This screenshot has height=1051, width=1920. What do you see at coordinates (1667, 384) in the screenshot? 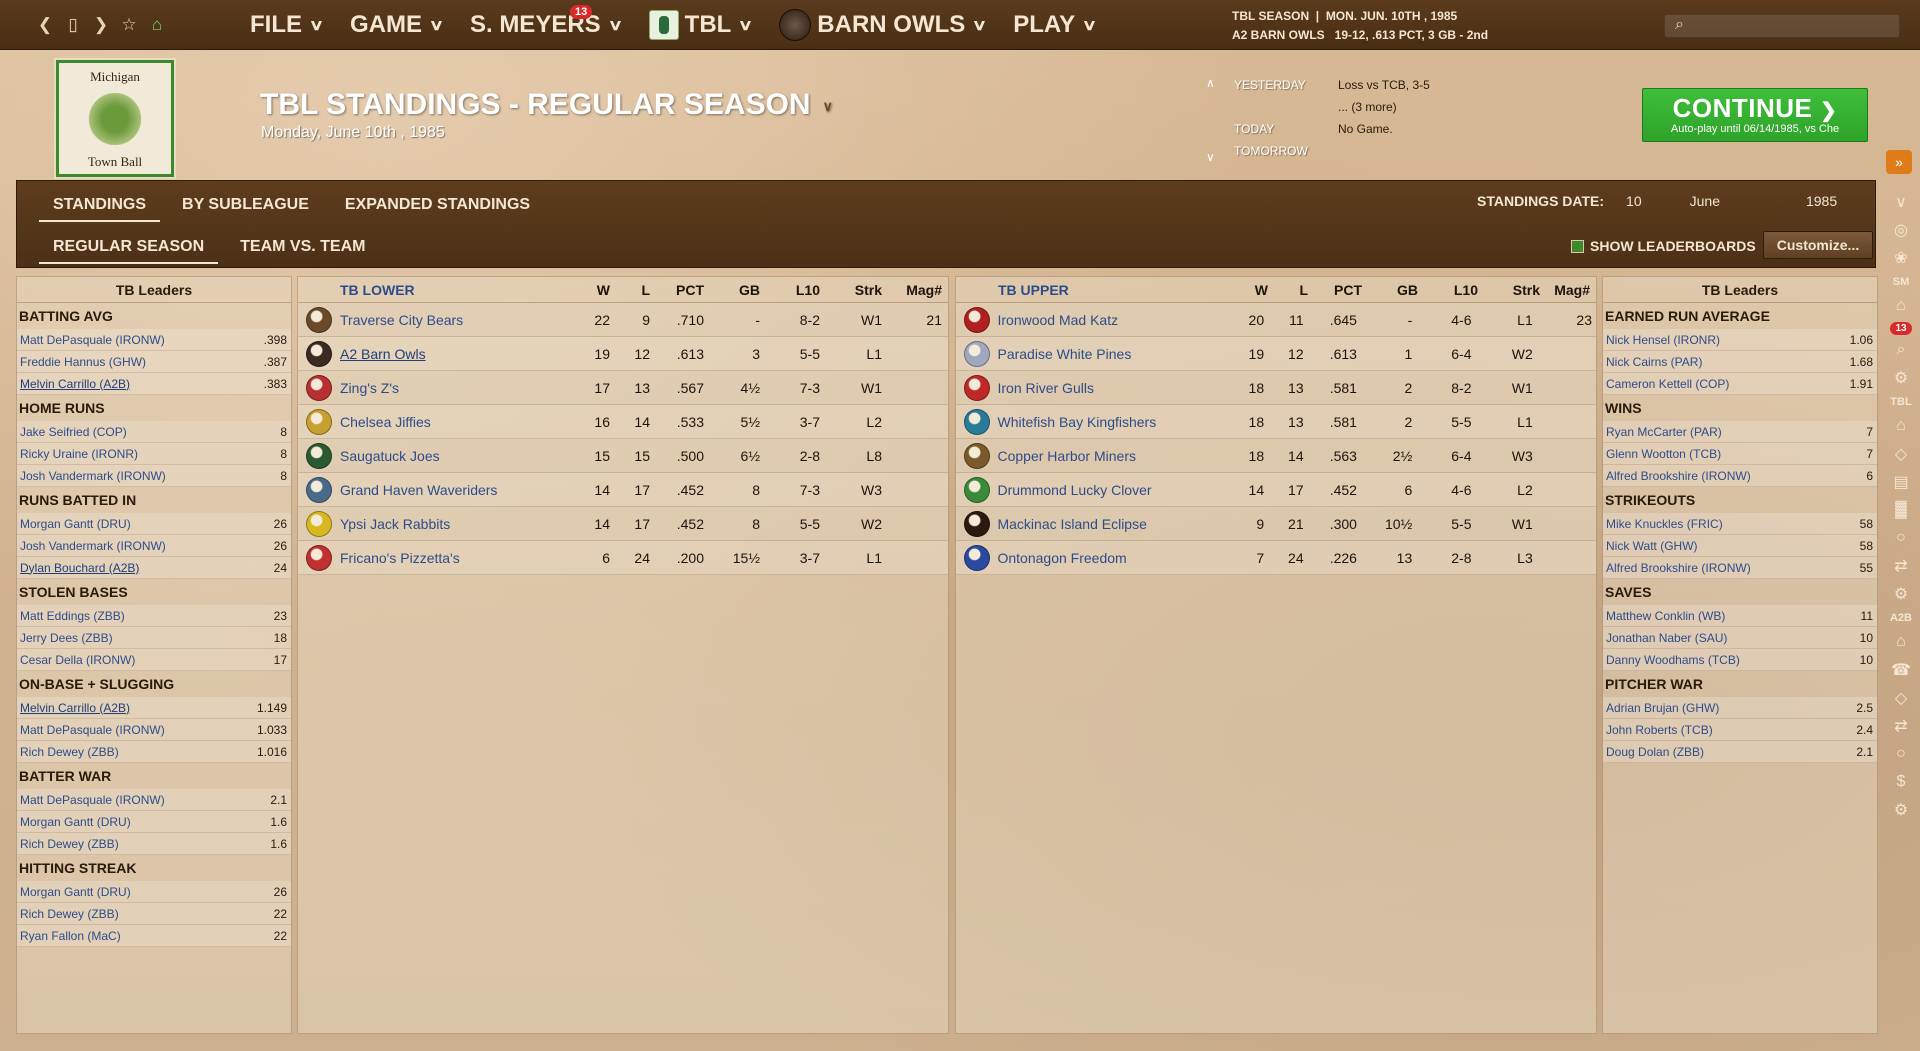
I see `player-link: Cameron Kettell (COP)` at bounding box center [1667, 384].